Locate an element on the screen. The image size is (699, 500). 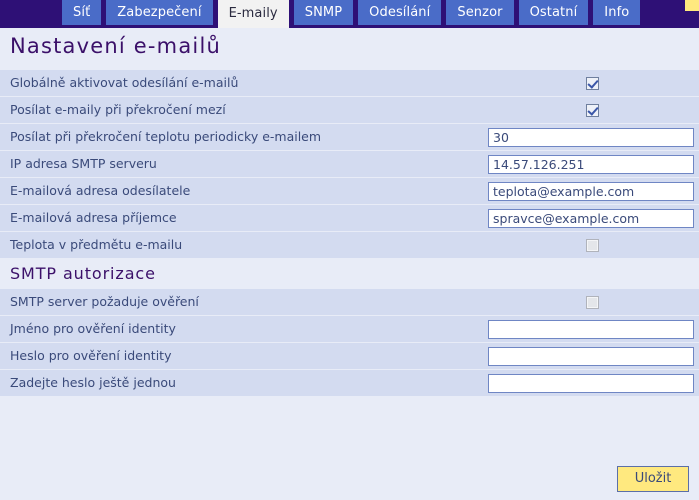
save-button: Uložit is located at coordinates (653, 479).